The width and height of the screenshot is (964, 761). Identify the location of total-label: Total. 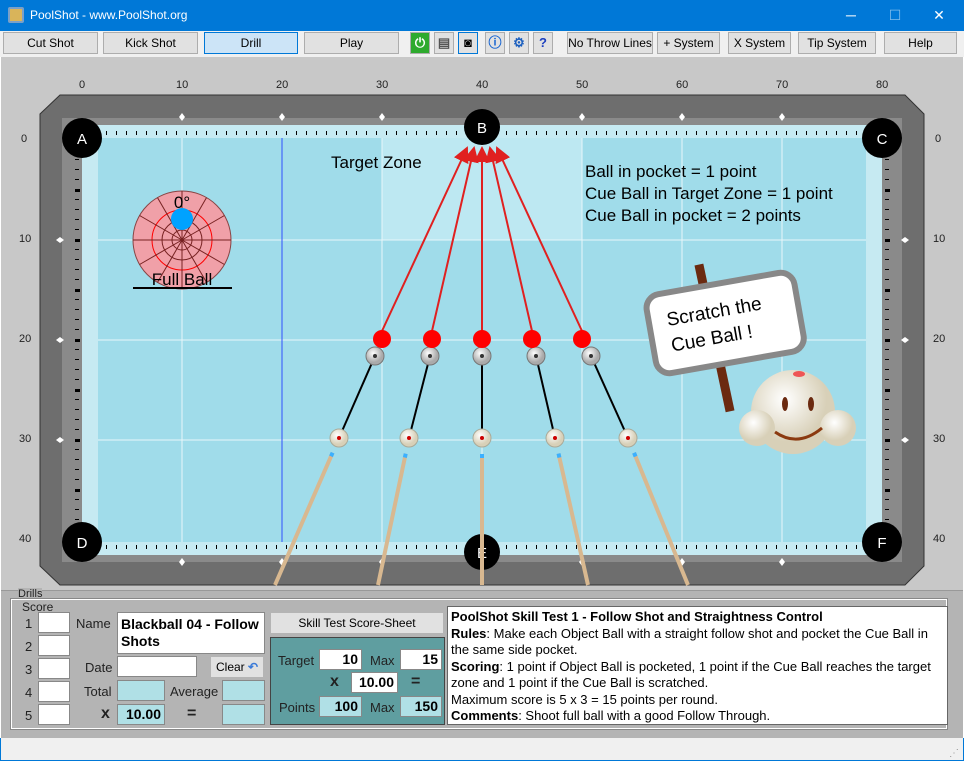
(98, 691).